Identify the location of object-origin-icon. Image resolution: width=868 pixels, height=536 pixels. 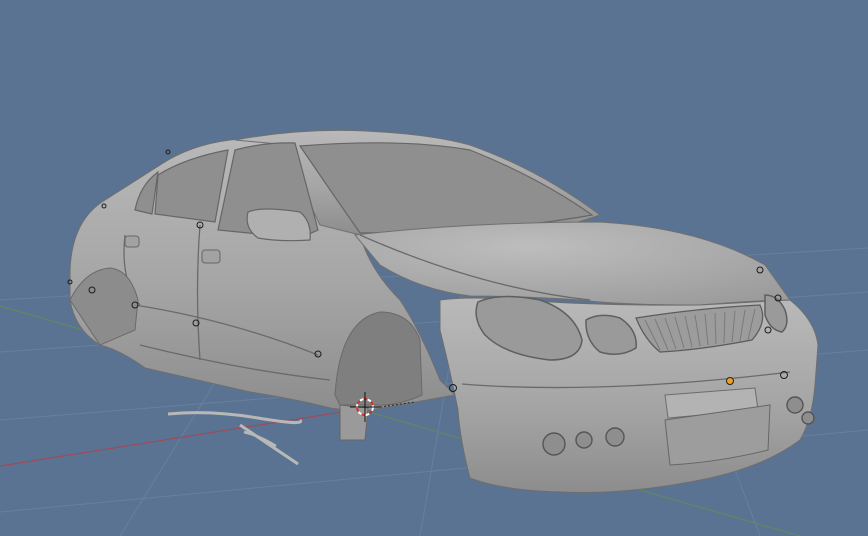
(730, 381).